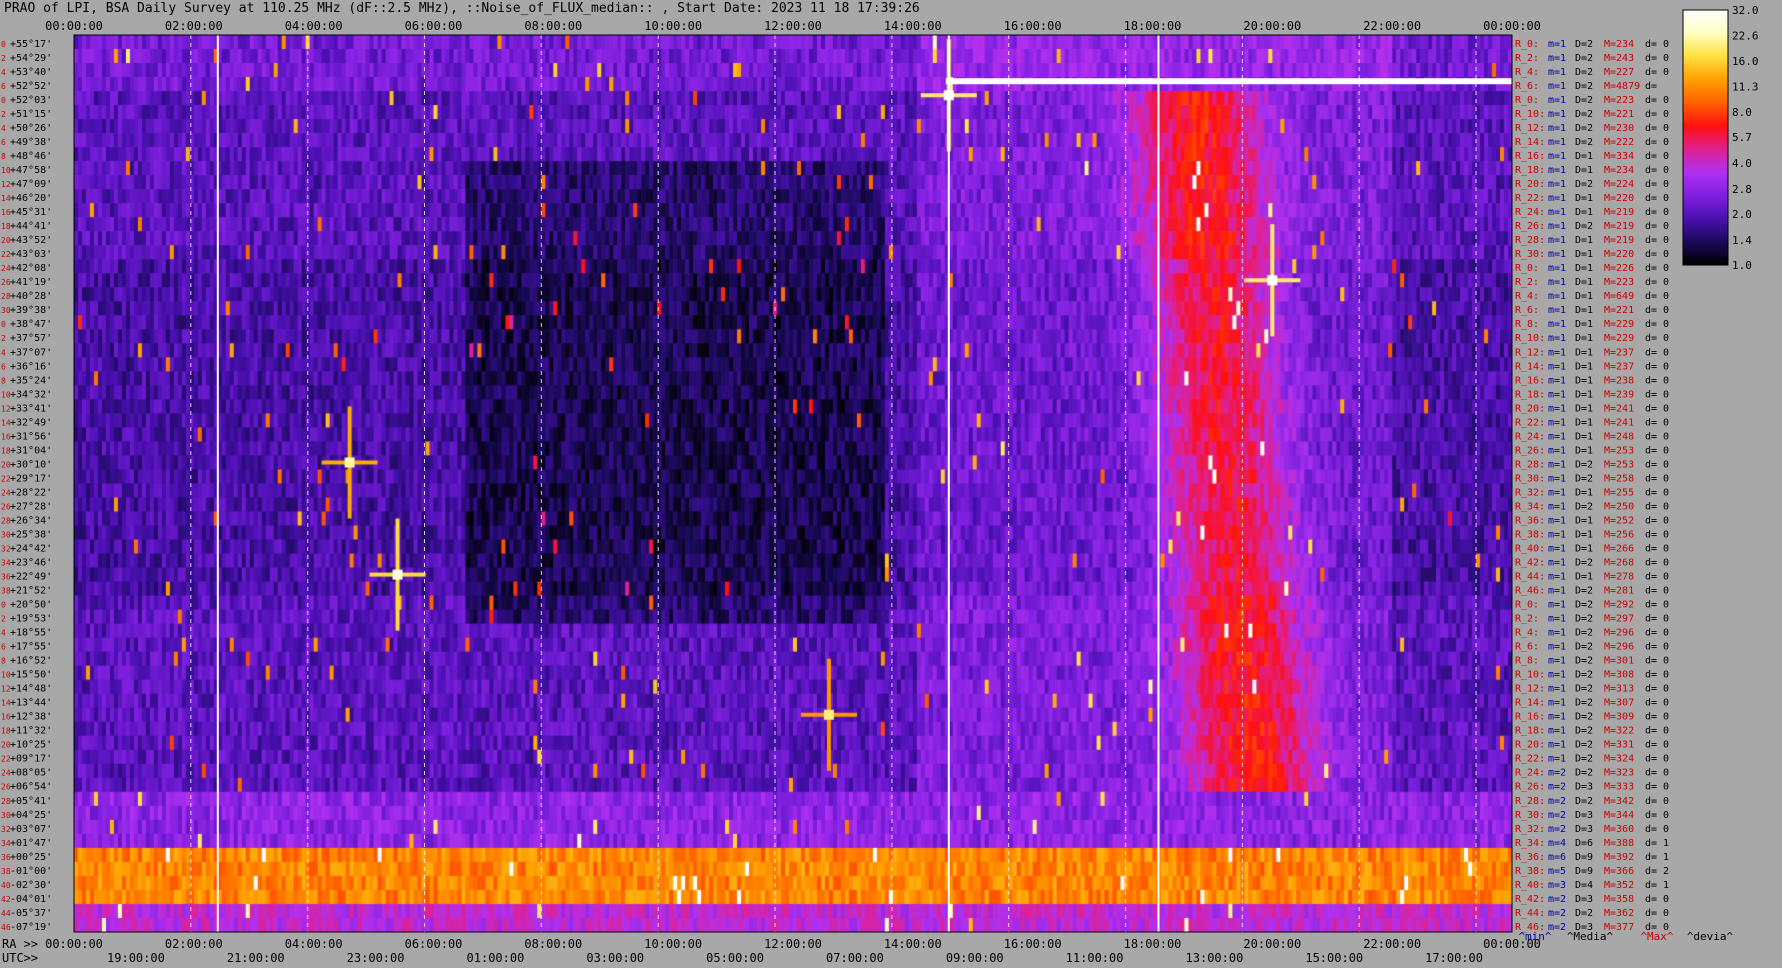 The image size is (1782, 968). Describe the element at coordinates (1619, 422) in the screenshot. I see `stat-max: M=241` at that location.